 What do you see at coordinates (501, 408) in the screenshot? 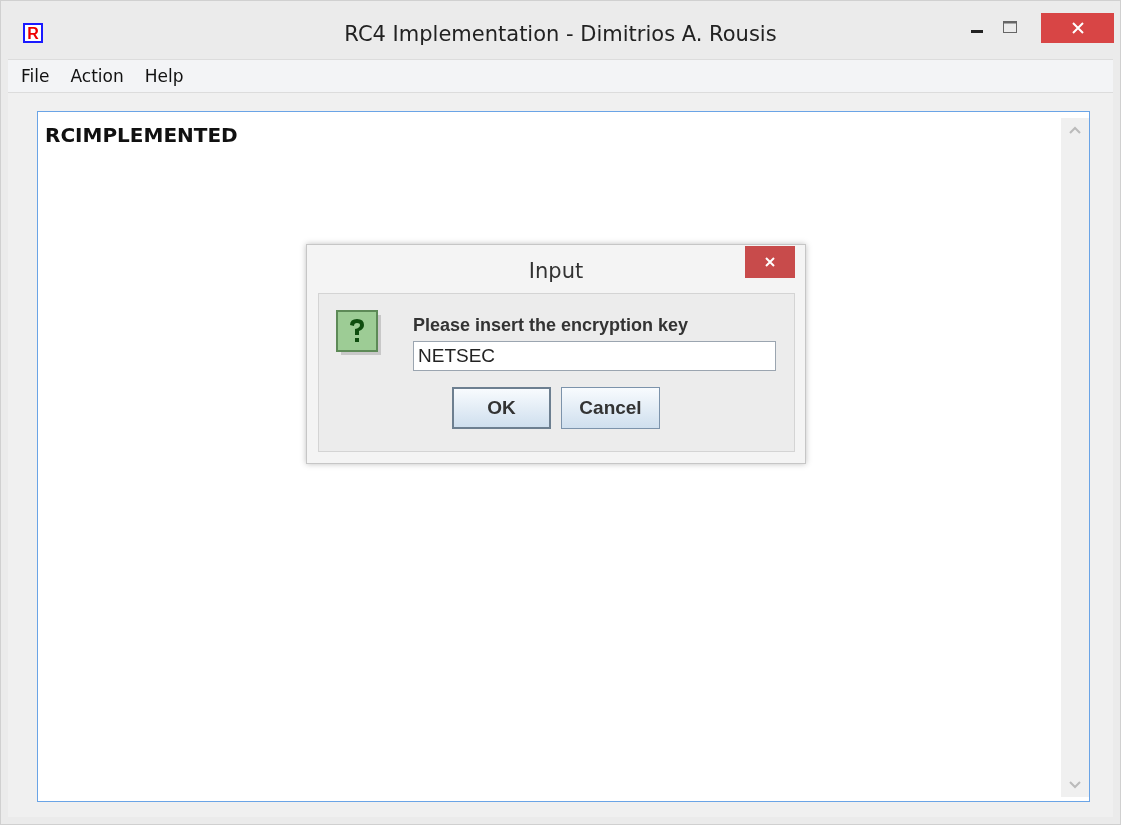
I see `dialog-button: OK` at bounding box center [501, 408].